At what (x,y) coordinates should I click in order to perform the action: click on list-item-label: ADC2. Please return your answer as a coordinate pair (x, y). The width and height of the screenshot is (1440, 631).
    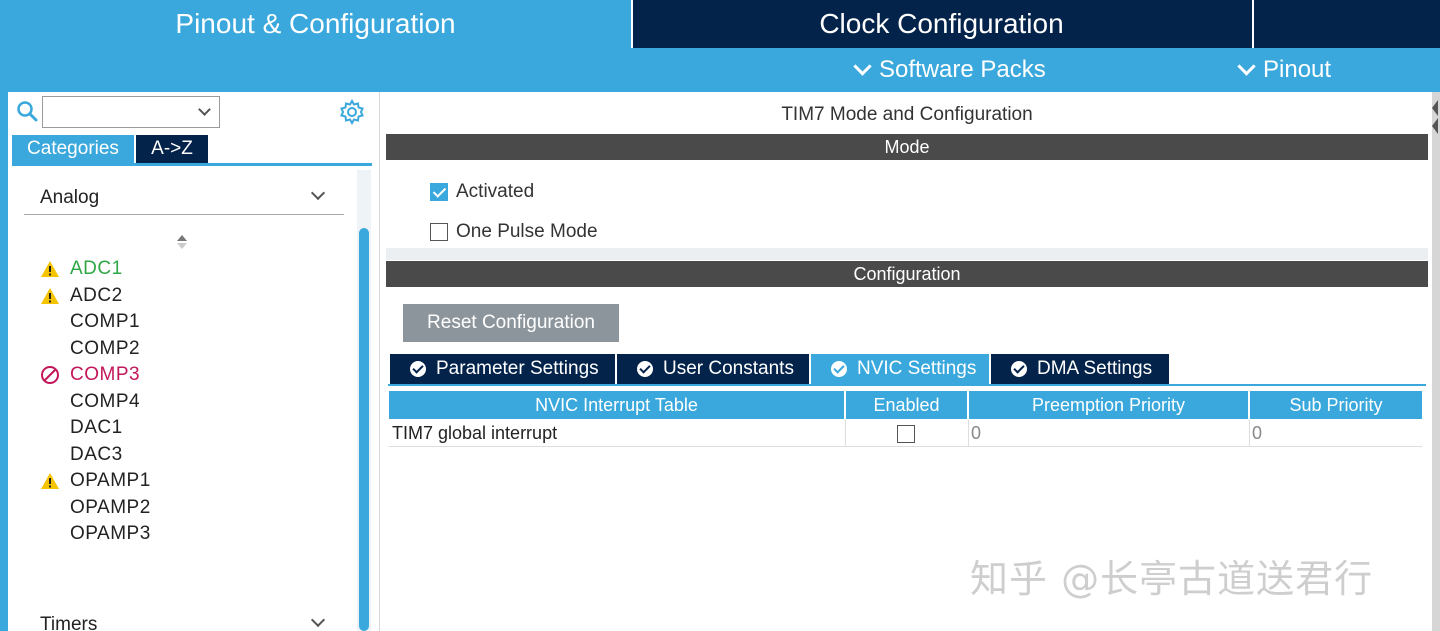
    Looking at the image, I should click on (96, 295).